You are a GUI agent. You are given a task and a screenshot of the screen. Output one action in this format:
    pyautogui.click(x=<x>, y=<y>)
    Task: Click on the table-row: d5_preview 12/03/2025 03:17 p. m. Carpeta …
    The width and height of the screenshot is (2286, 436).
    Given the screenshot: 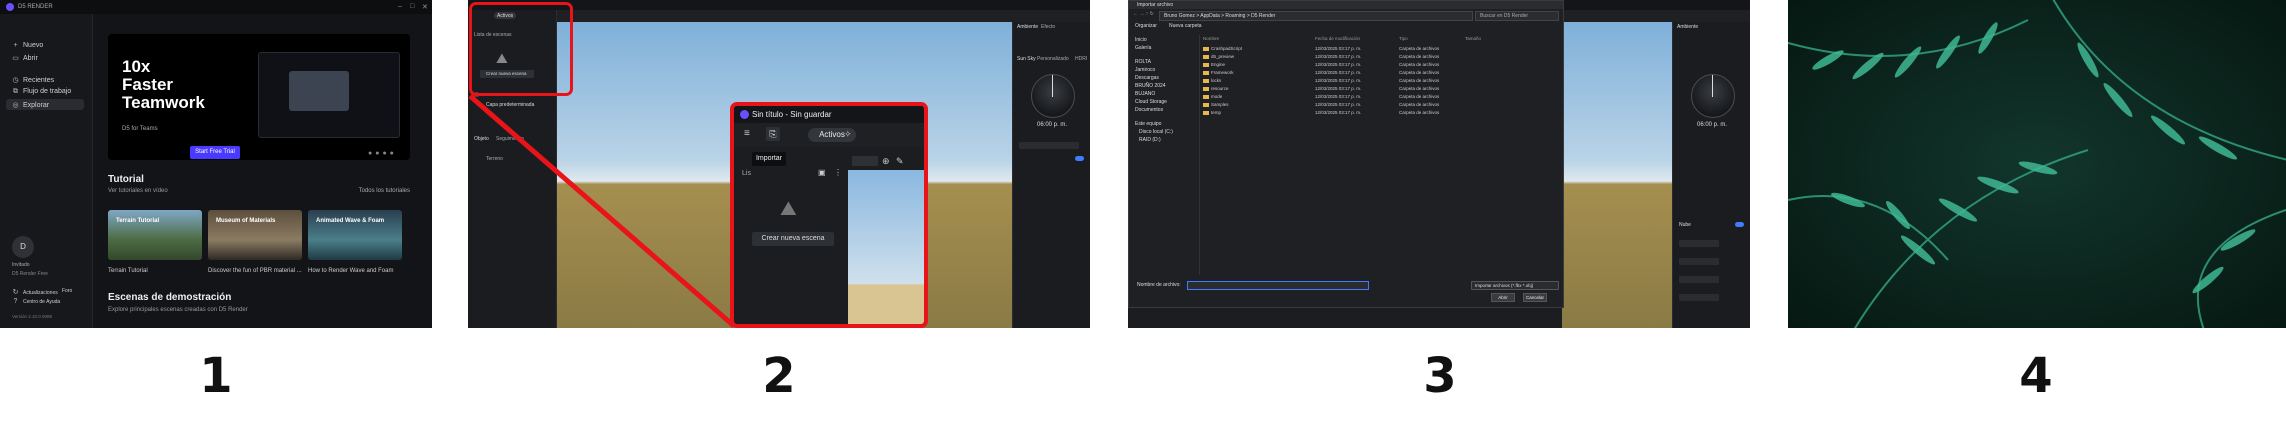 What is the action you would take?
    pyautogui.click(x=1381, y=56)
    